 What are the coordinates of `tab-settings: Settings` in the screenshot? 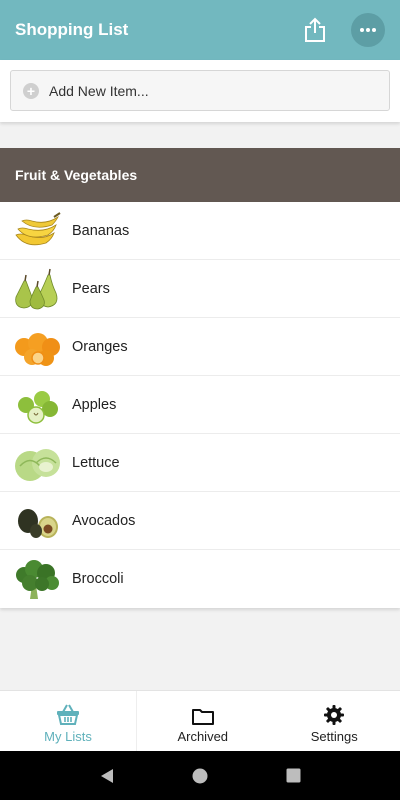 It's located at (334, 721).